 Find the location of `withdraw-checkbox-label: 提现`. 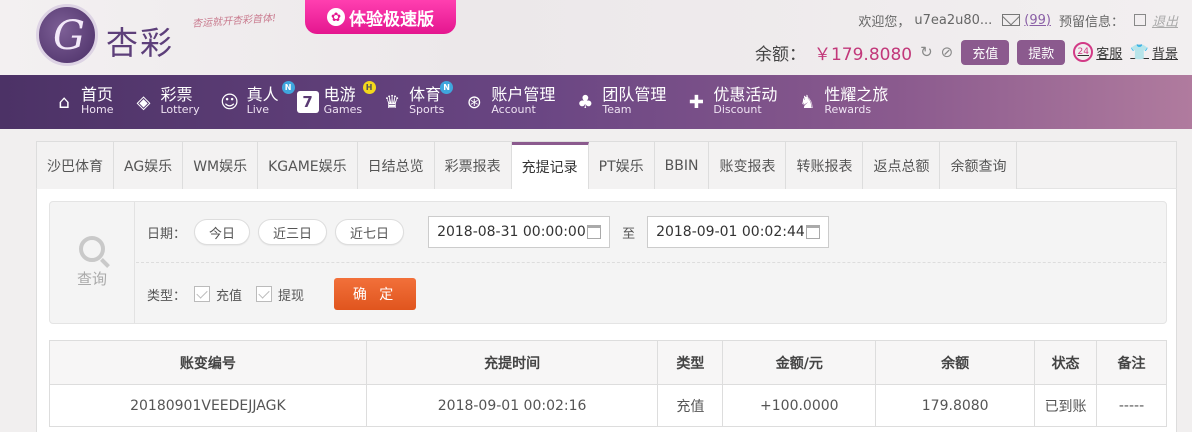

withdraw-checkbox-label: 提现 is located at coordinates (291, 296).